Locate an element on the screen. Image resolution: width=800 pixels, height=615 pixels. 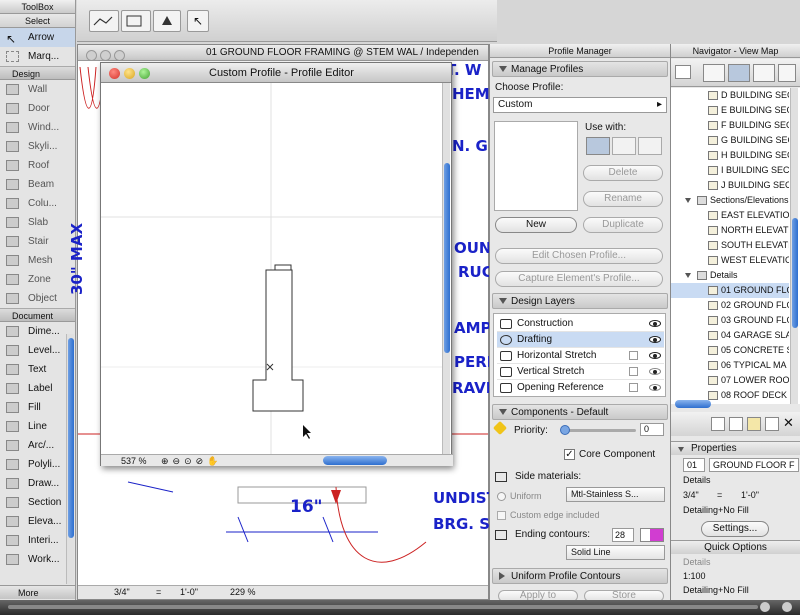
document-tool-4: Fill is located at coordinates (37, 407).